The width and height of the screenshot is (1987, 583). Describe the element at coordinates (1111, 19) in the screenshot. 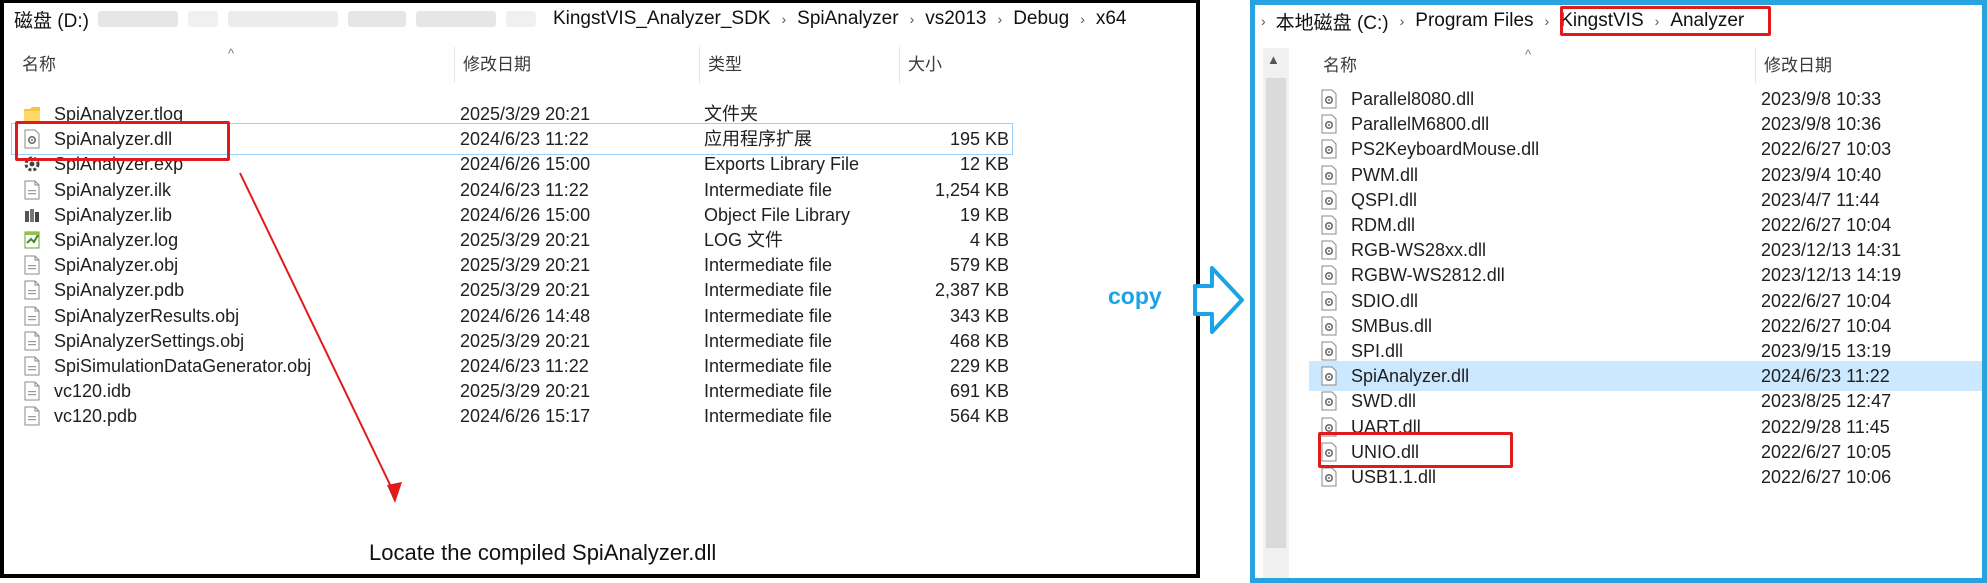

I see `breadcrumb-x64: x64` at that location.